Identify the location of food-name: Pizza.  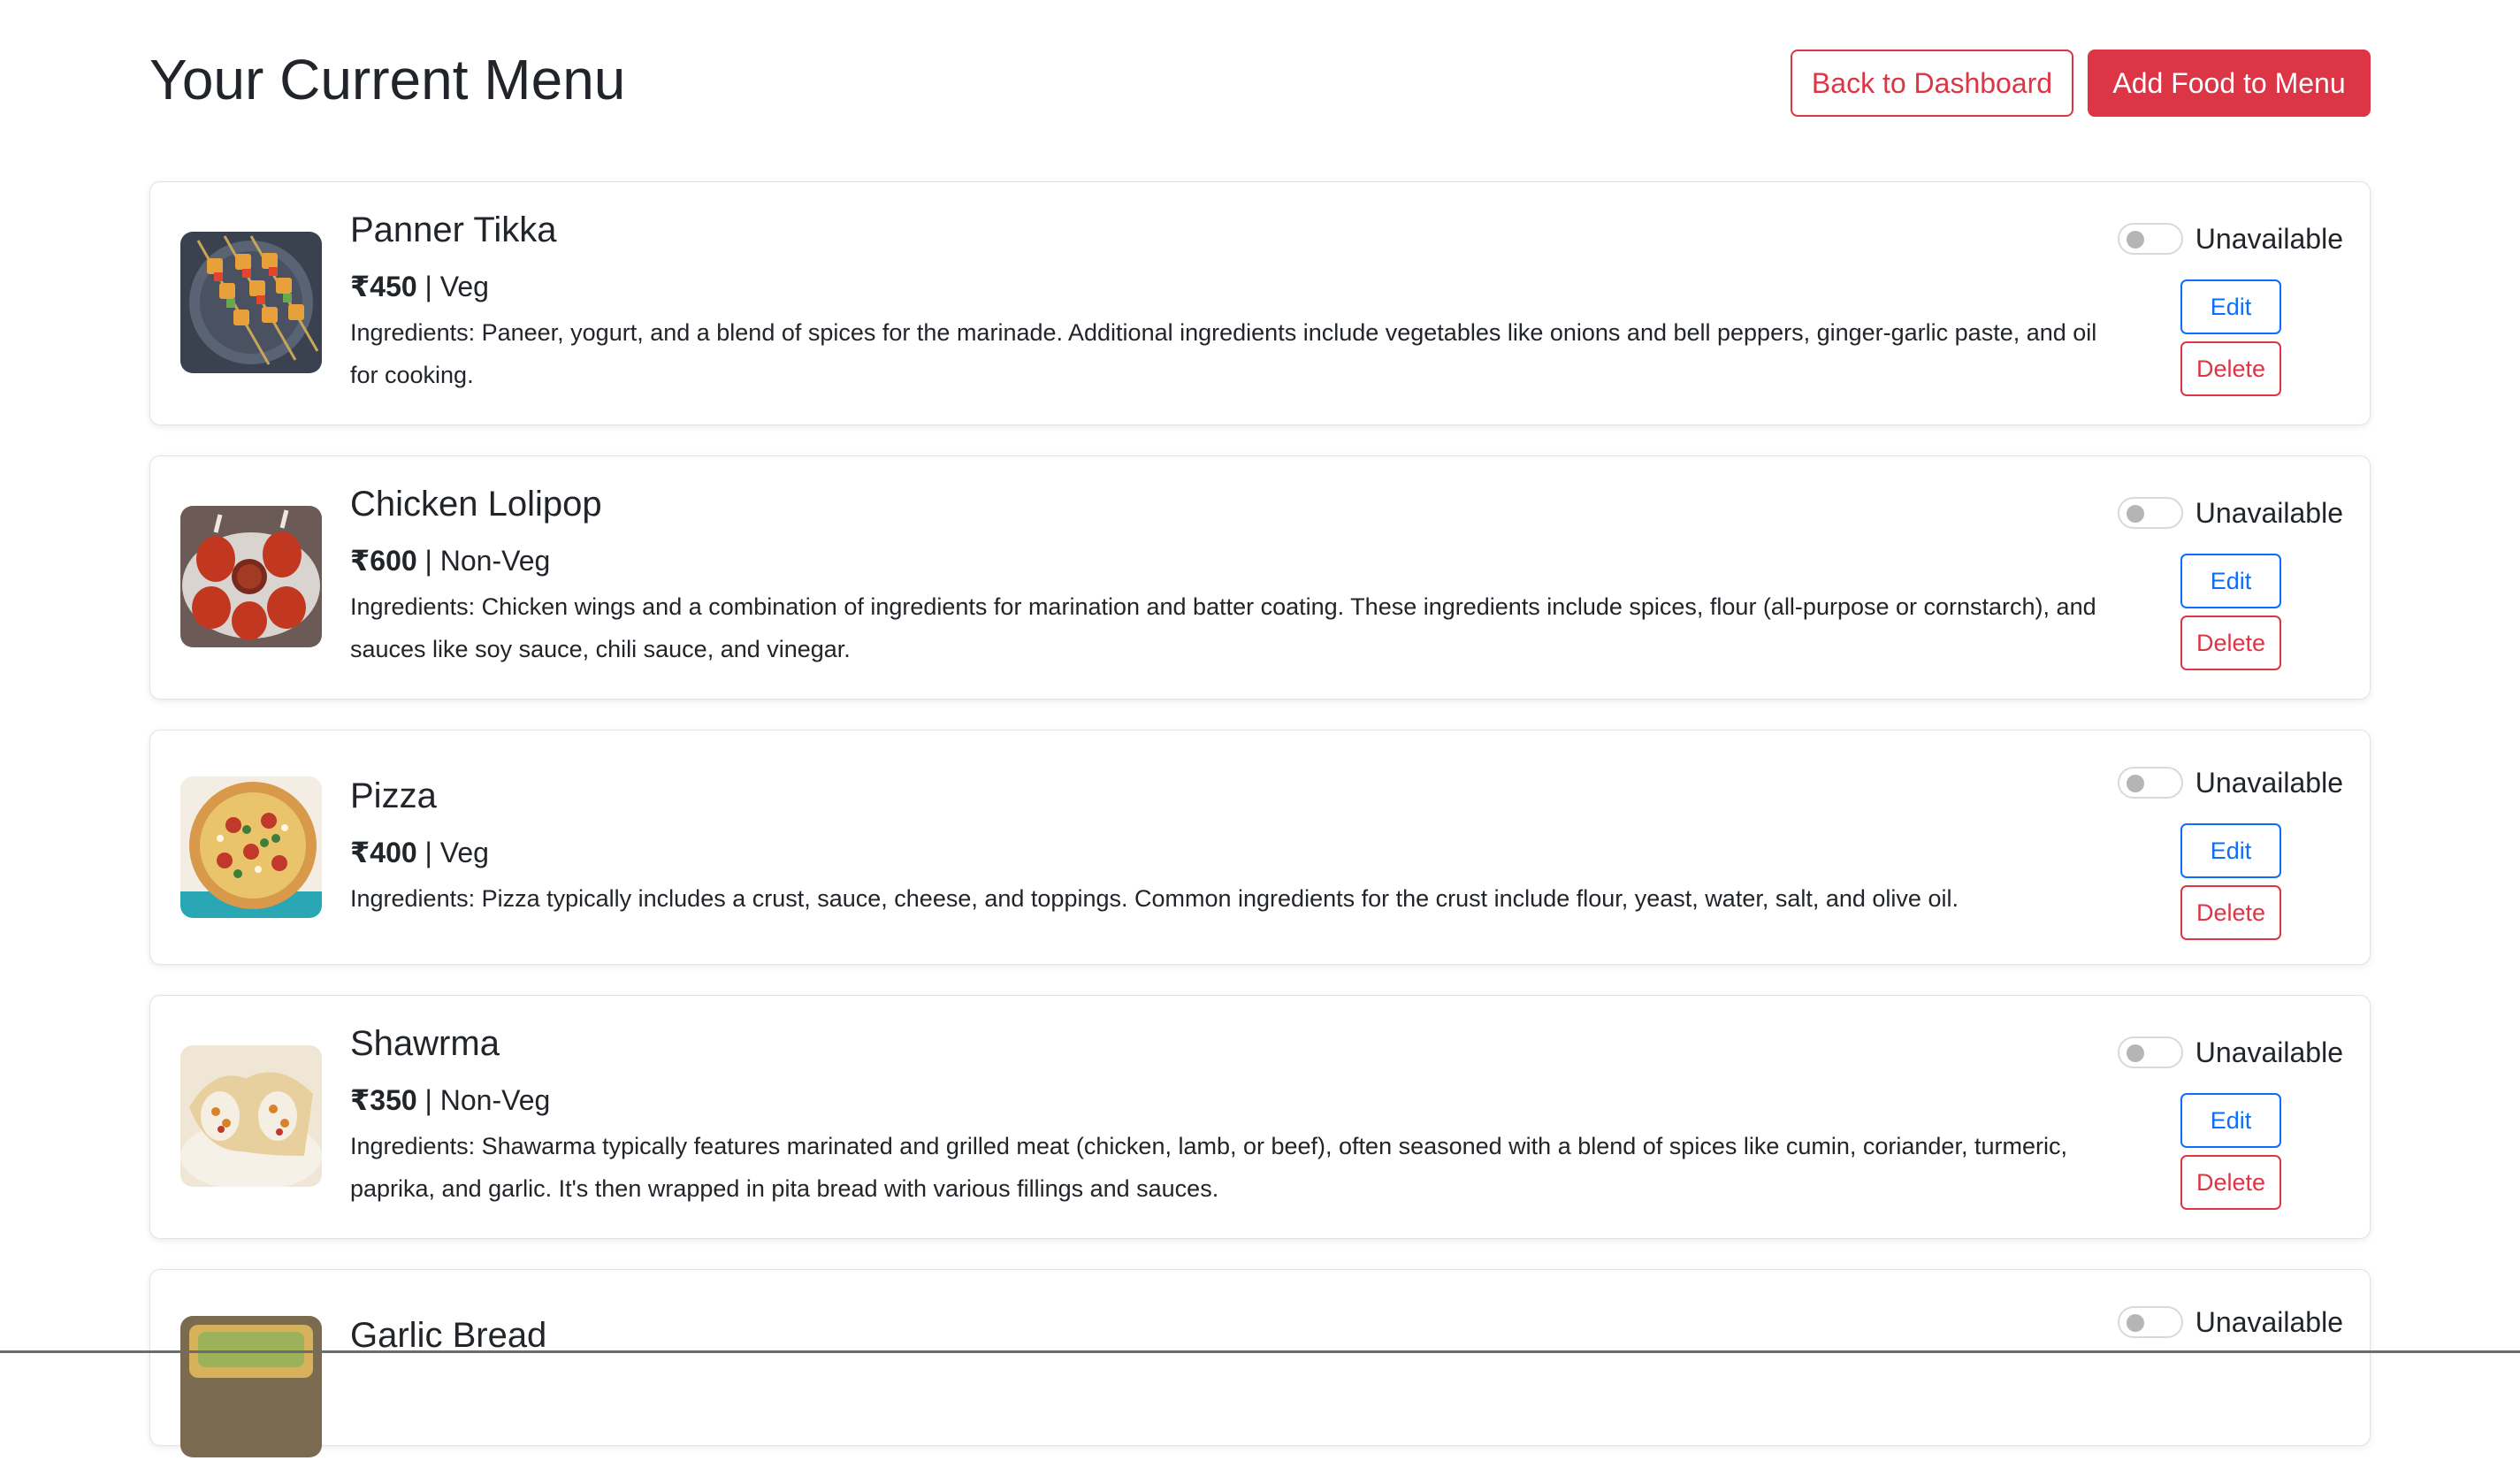
(393, 795).